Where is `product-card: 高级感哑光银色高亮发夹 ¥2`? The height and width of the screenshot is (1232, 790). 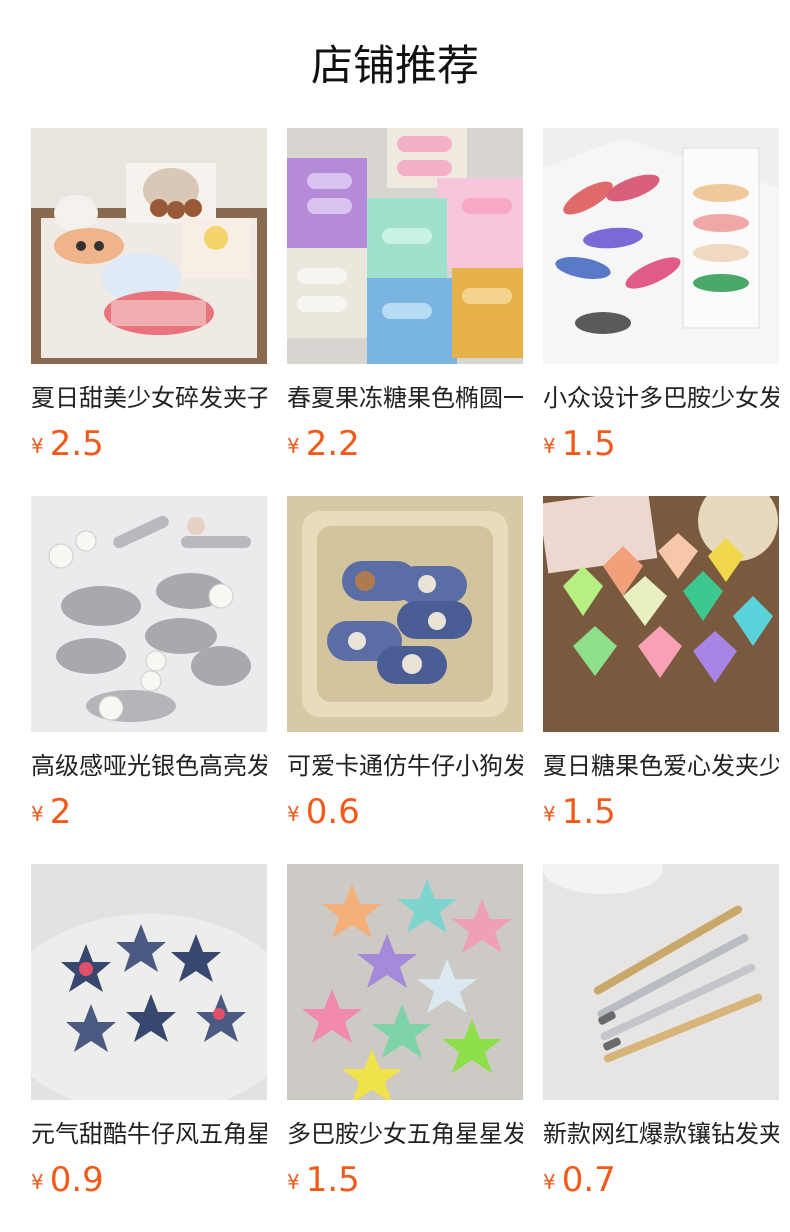
product-card: 高级感哑光银色高亮发夹 ¥2 is located at coordinates (149, 680).